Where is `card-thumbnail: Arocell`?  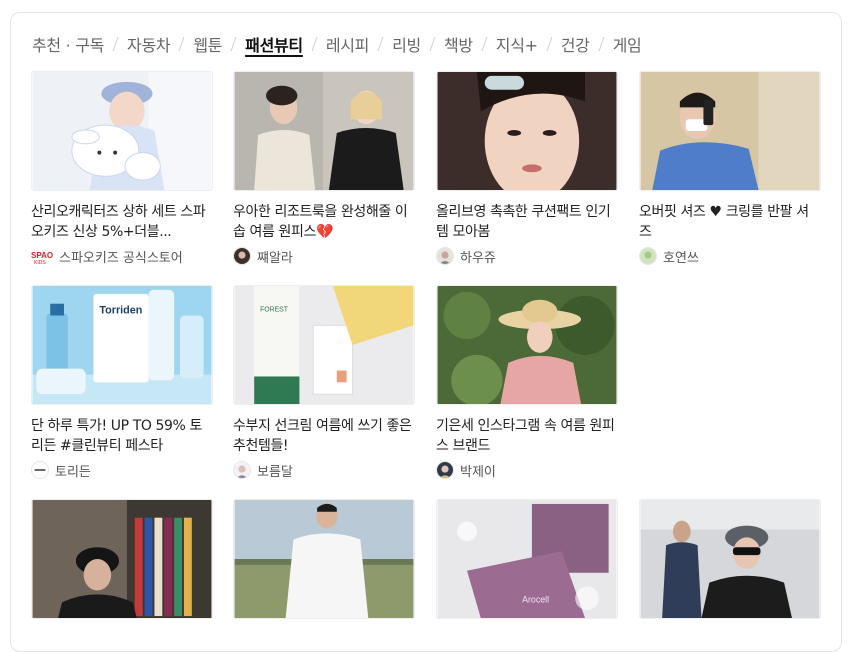
card-thumbnail: Arocell is located at coordinates (527, 559).